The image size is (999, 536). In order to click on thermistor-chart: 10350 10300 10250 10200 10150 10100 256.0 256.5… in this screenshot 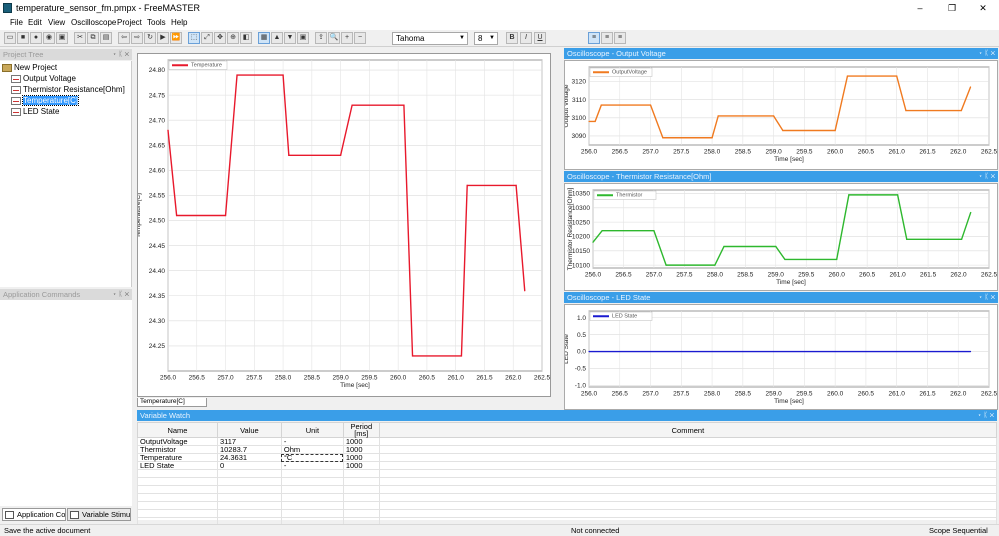, I will do `click(781, 237)`.